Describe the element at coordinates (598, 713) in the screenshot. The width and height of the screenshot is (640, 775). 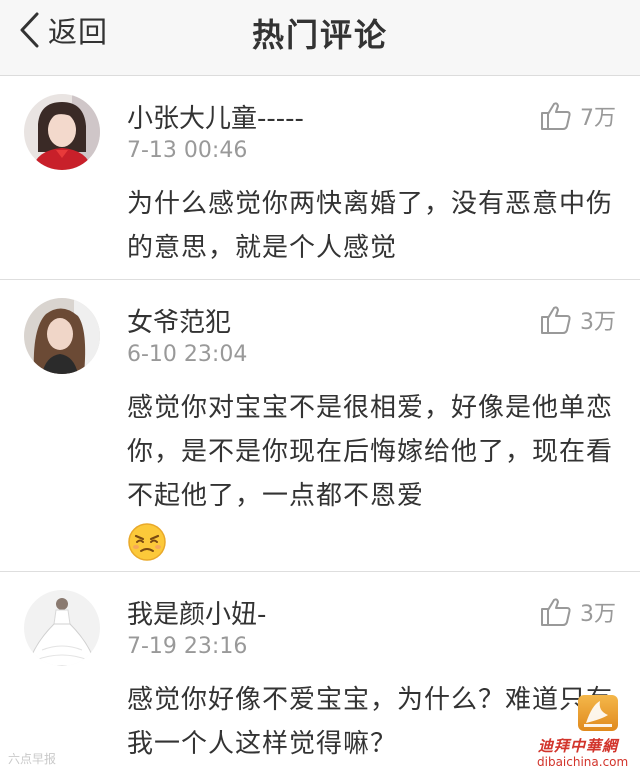
I see `watermark-logo-icon` at that location.